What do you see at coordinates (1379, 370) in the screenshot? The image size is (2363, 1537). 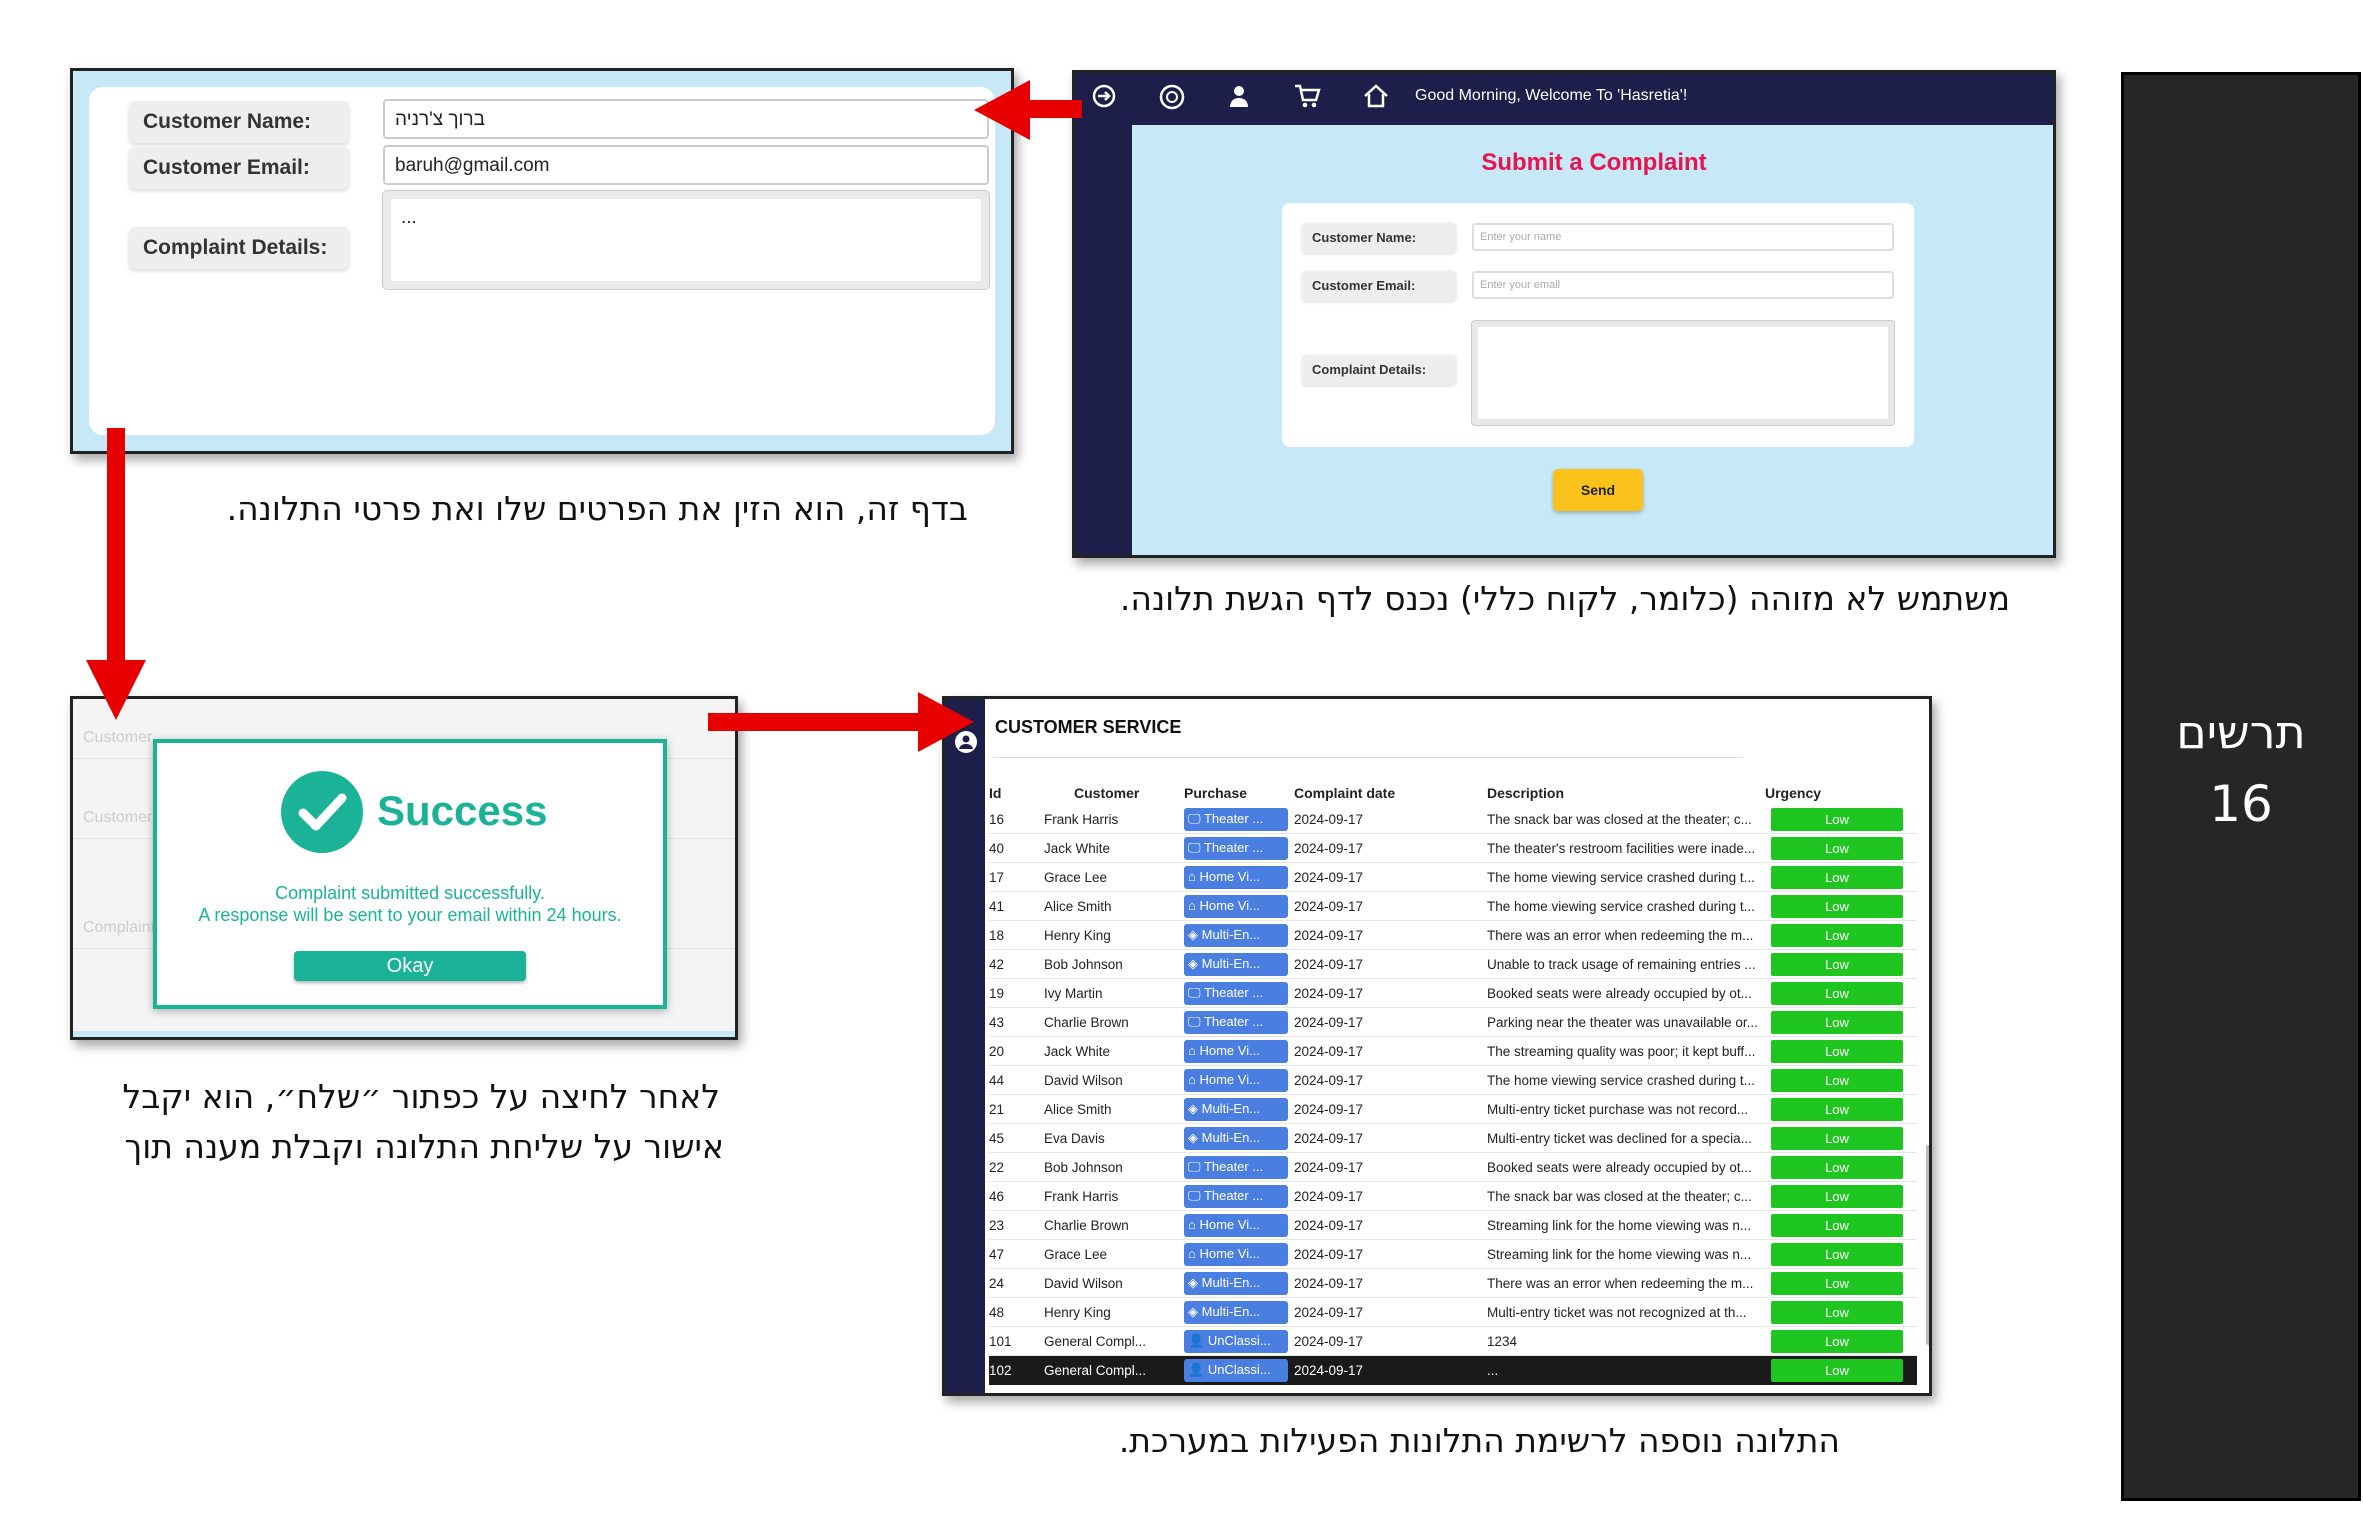 I see `complaint-details-label: Complaint Details:` at bounding box center [1379, 370].